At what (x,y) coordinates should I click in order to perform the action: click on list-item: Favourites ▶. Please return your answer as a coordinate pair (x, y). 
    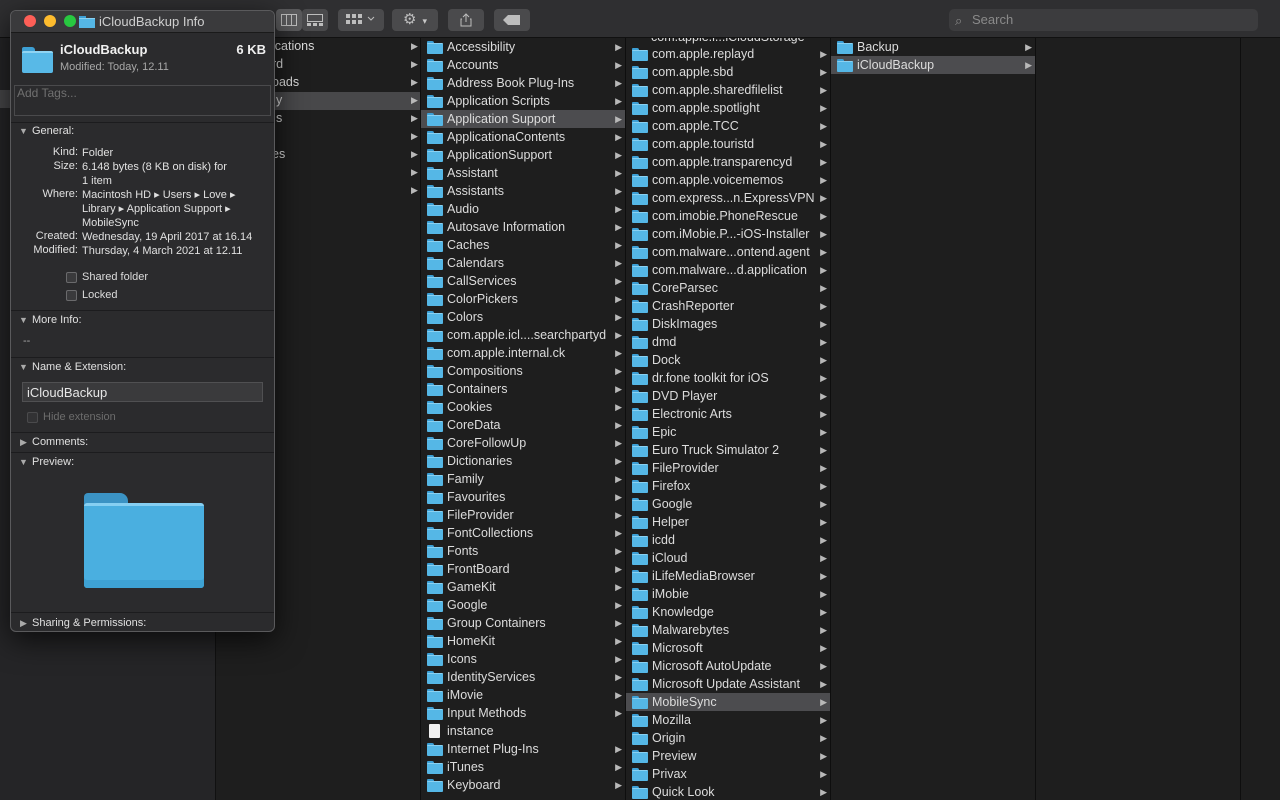
    Looking at the image, I should click on (523, 497).